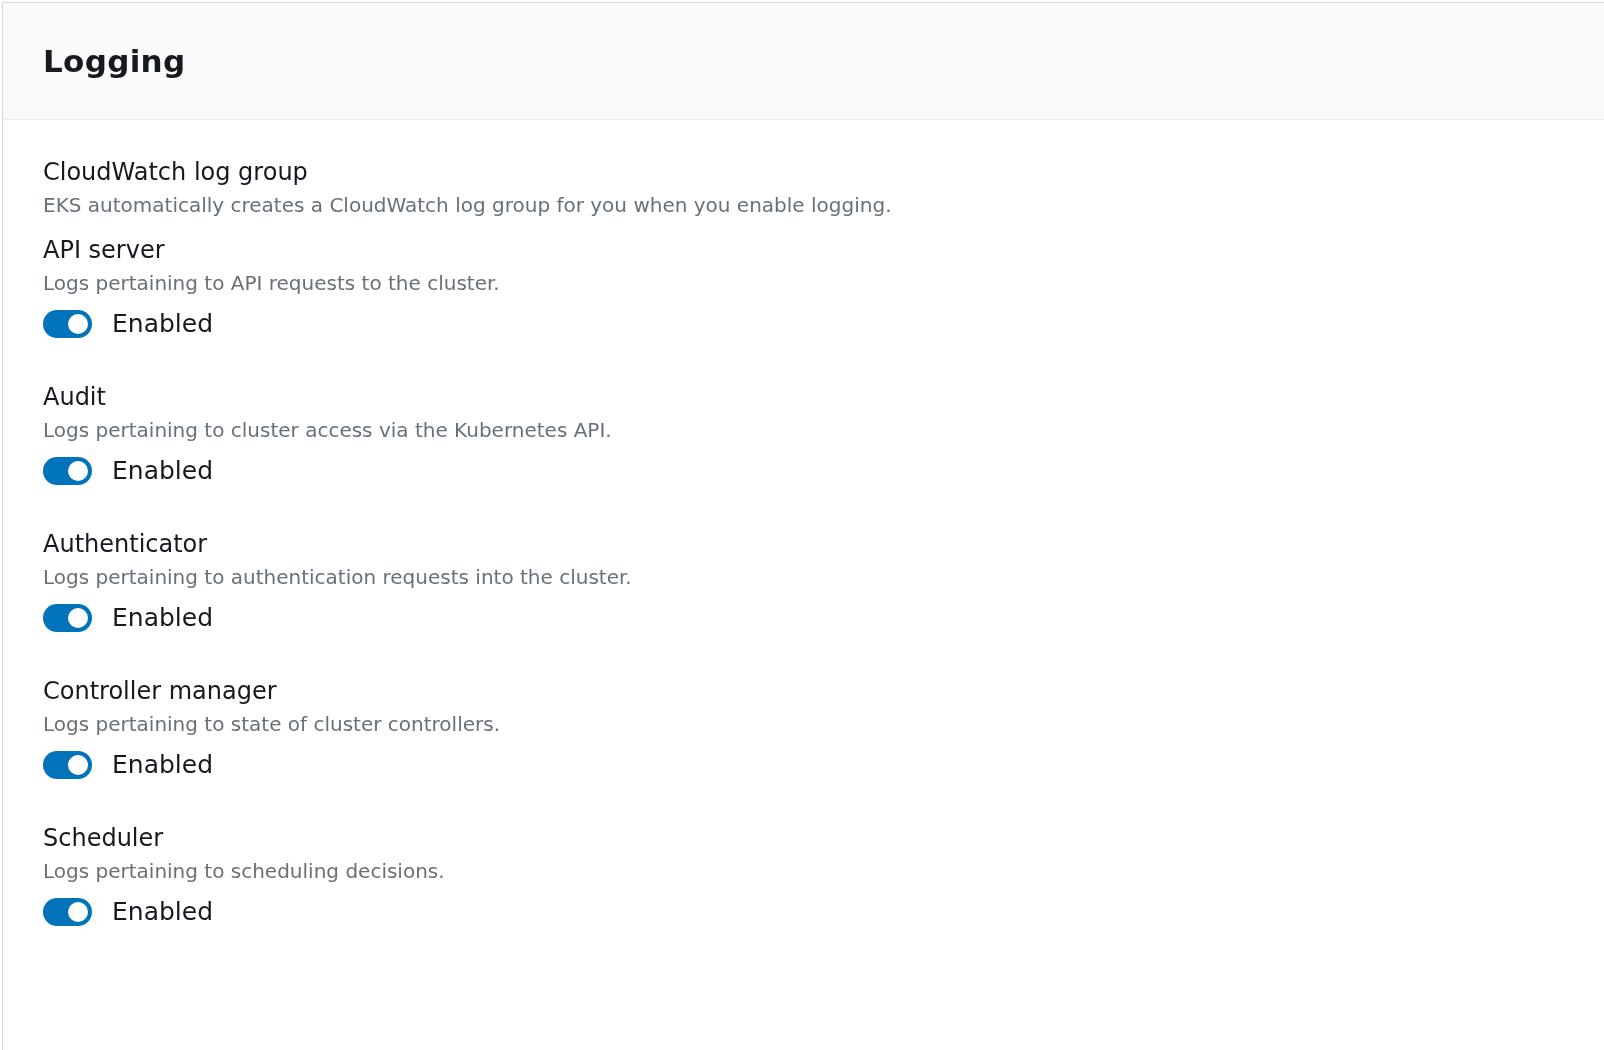 This screenshot has height=1050, width=1604. I want to click on log-type-description: Logs pertaining to state of cluster controllers., so click(272, 724).